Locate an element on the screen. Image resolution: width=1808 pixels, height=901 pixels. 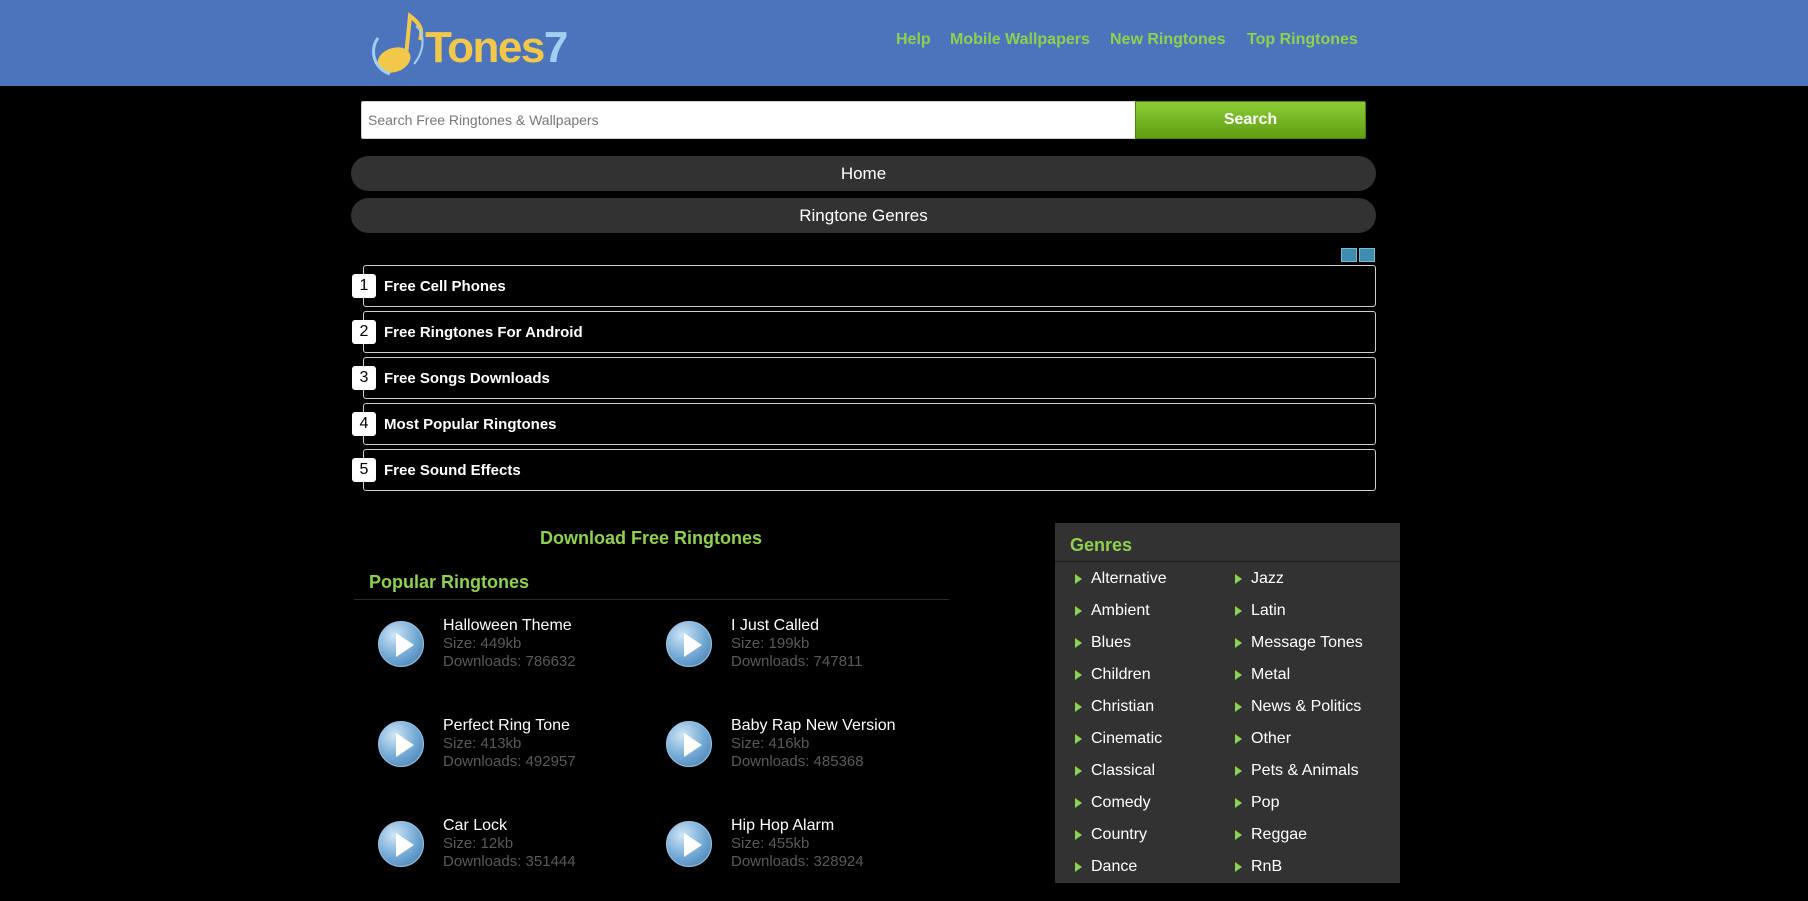
ringtone-downloads: Downloads: 786632 is located at coordinates (509, 661).